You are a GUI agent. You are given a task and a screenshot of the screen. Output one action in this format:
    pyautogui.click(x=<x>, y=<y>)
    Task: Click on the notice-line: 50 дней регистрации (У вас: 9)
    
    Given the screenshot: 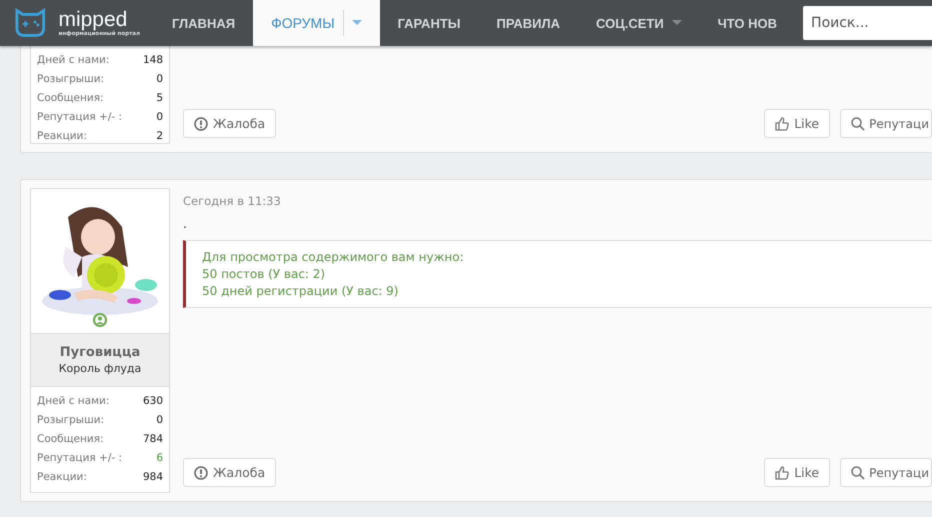 What is the action you would take?
    pyautogui.click(x=301, y=291)
    